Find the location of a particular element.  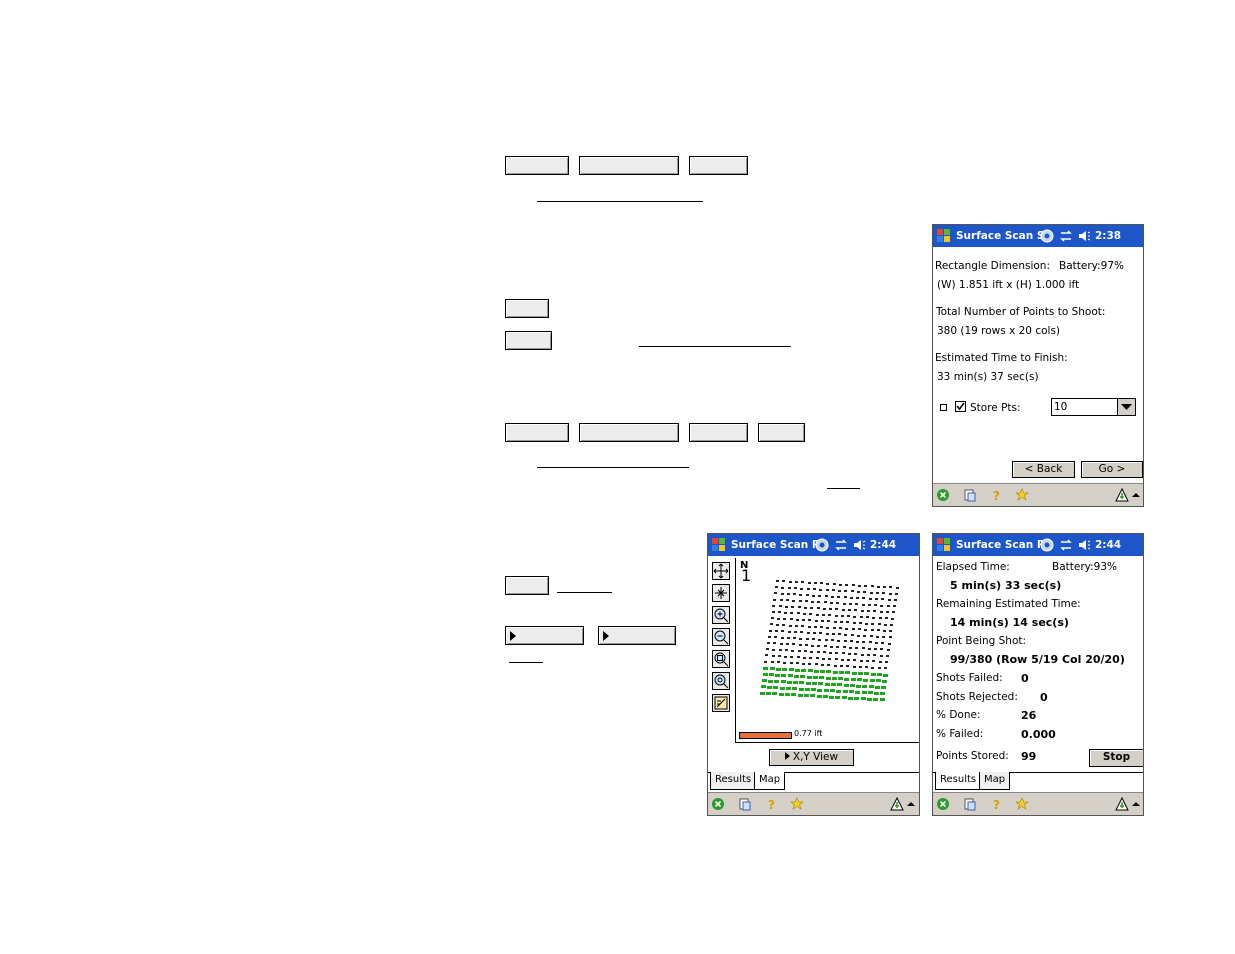

zoom-out-button is located at coordinates (721, 637).